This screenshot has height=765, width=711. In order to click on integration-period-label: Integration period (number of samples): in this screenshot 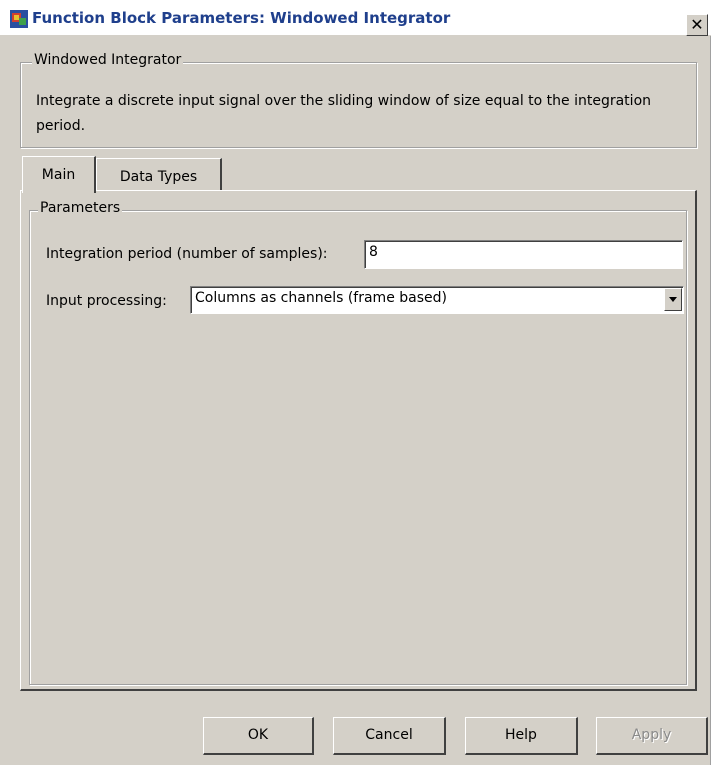, I will do `click(187, 254)`.